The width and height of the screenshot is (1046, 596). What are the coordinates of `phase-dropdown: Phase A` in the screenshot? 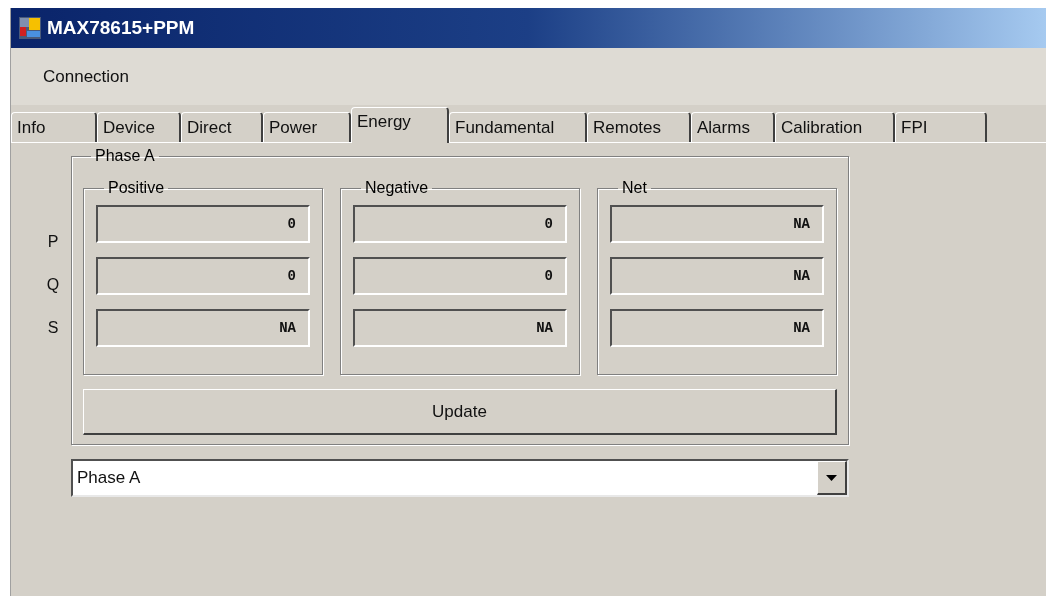 It's located at (460, 478).